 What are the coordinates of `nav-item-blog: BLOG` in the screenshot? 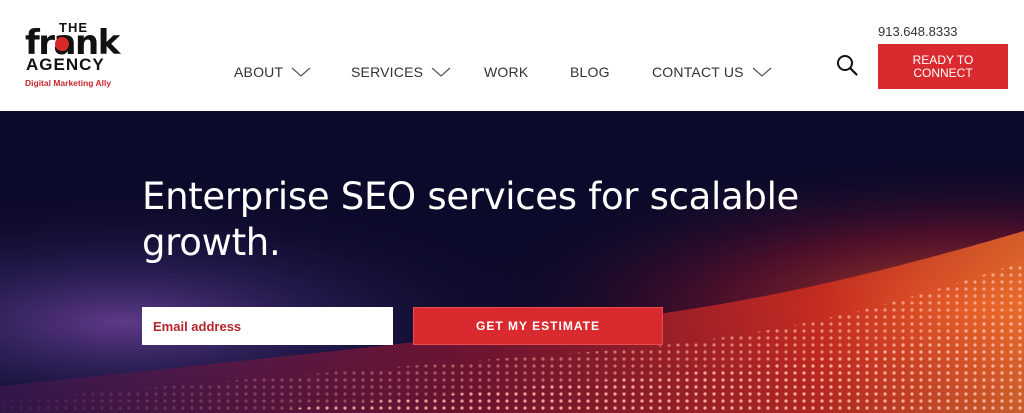 It's located at (590, 72).